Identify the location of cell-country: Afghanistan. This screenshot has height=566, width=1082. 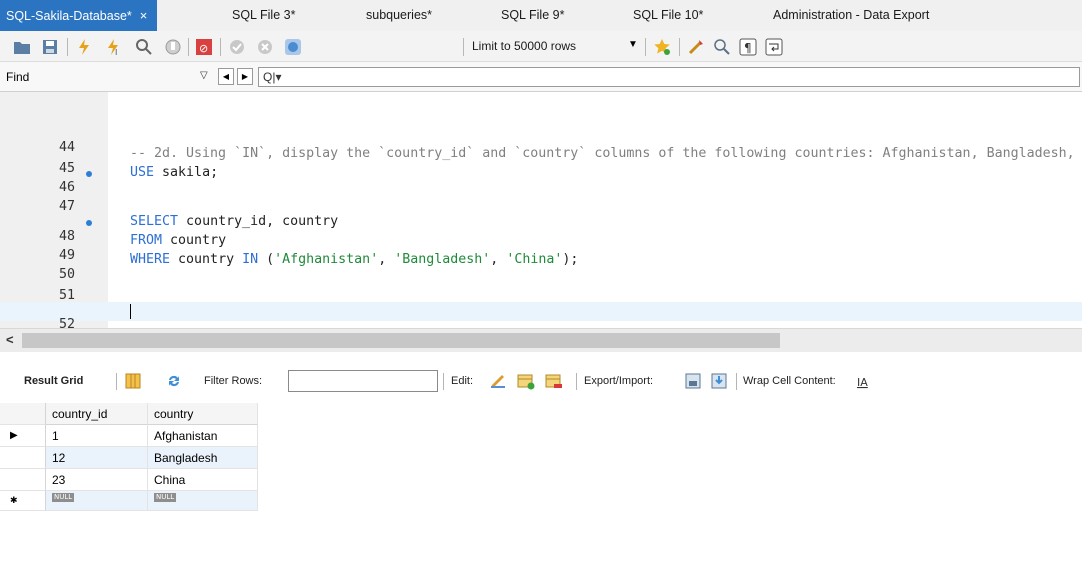
(203, 436).